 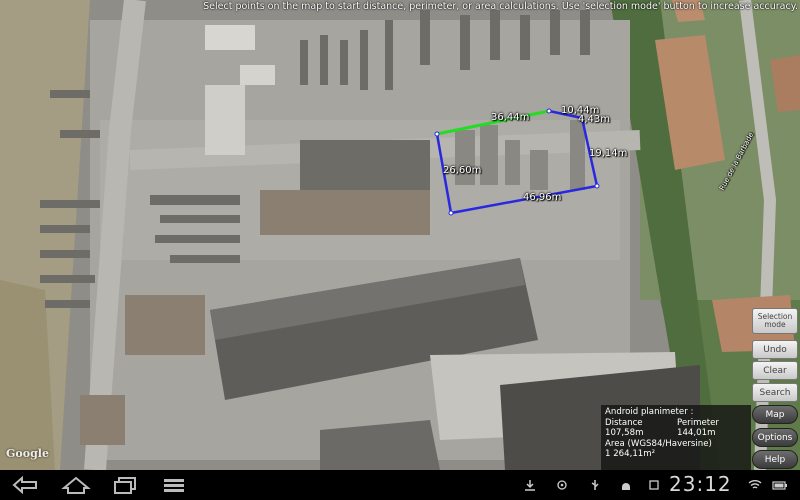 What do you see at coordinates (649, 412) in the screenshot?
I see `panel-title: Android planimeter :` at bounding box center [649, 412].